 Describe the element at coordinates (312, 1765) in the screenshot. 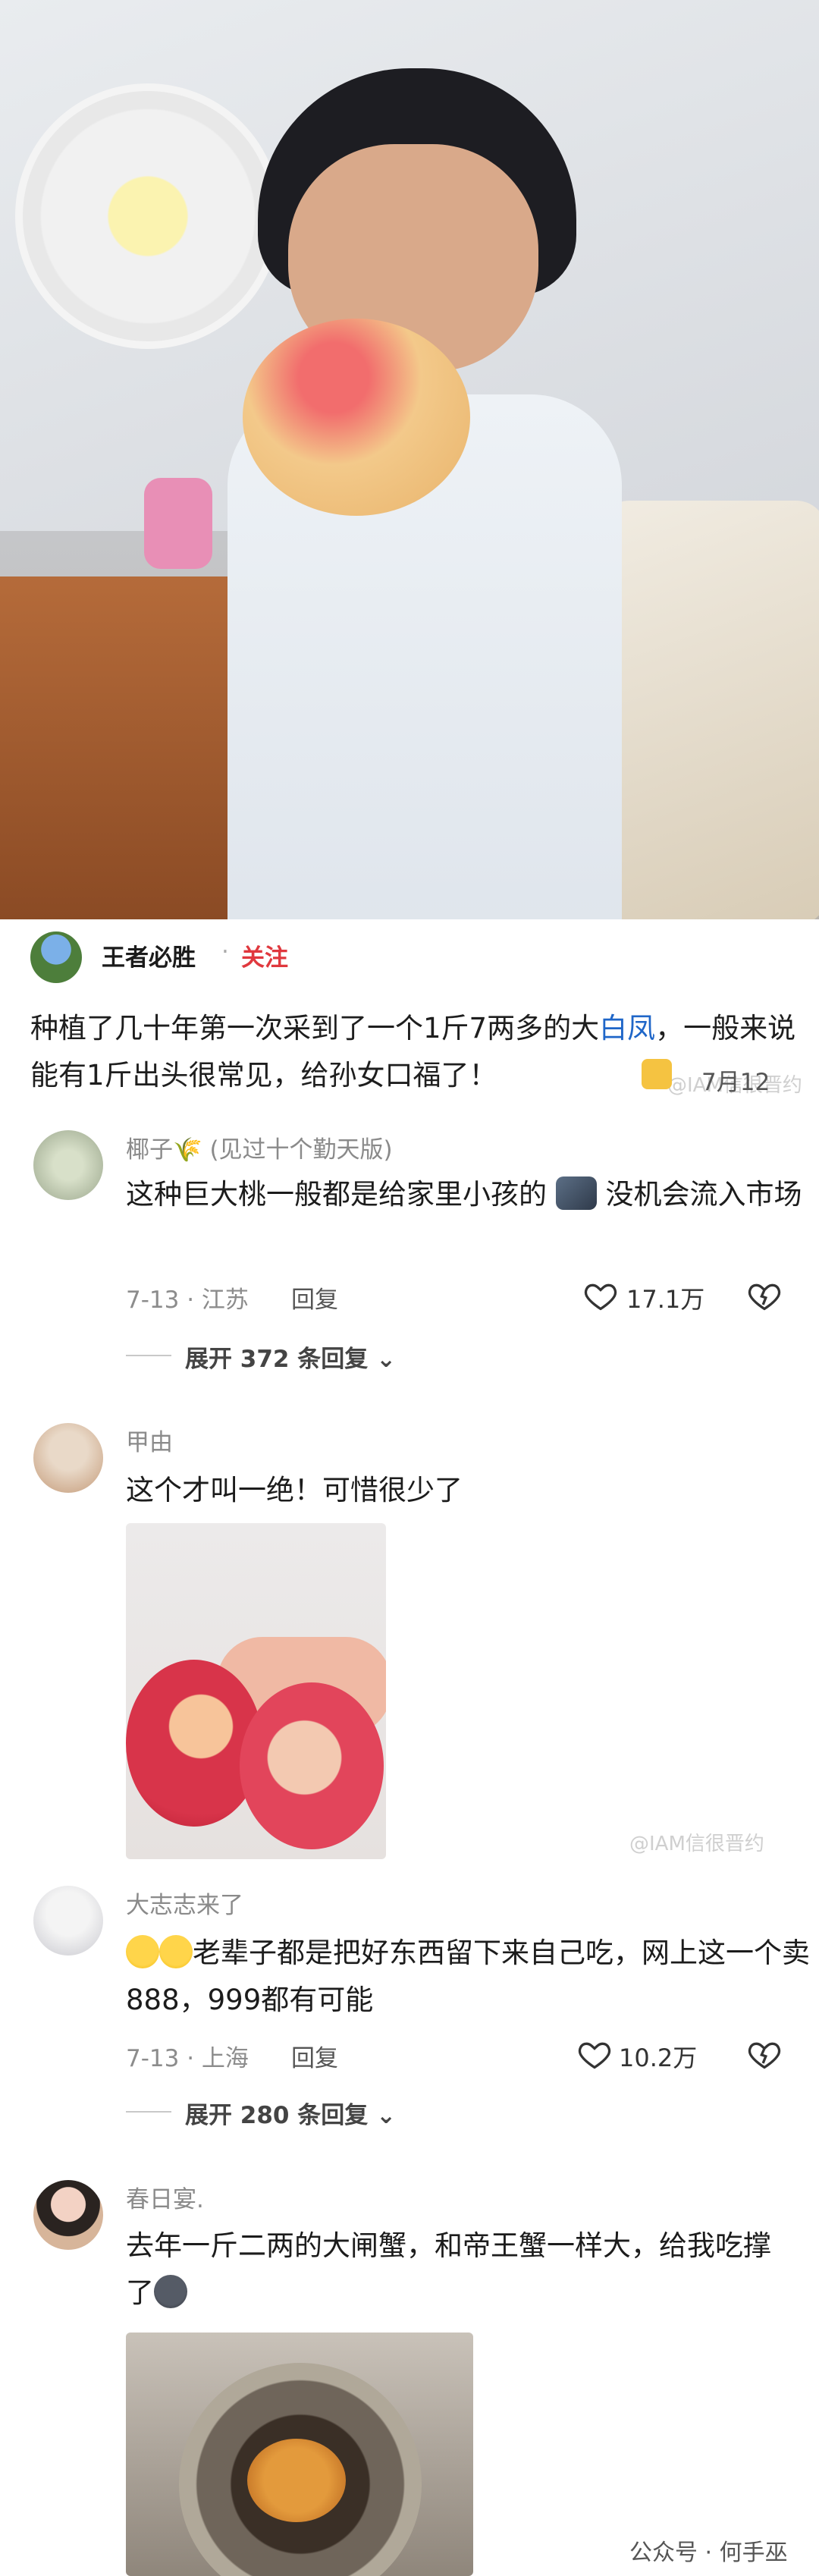

I see `photo-peach-half` at that location.